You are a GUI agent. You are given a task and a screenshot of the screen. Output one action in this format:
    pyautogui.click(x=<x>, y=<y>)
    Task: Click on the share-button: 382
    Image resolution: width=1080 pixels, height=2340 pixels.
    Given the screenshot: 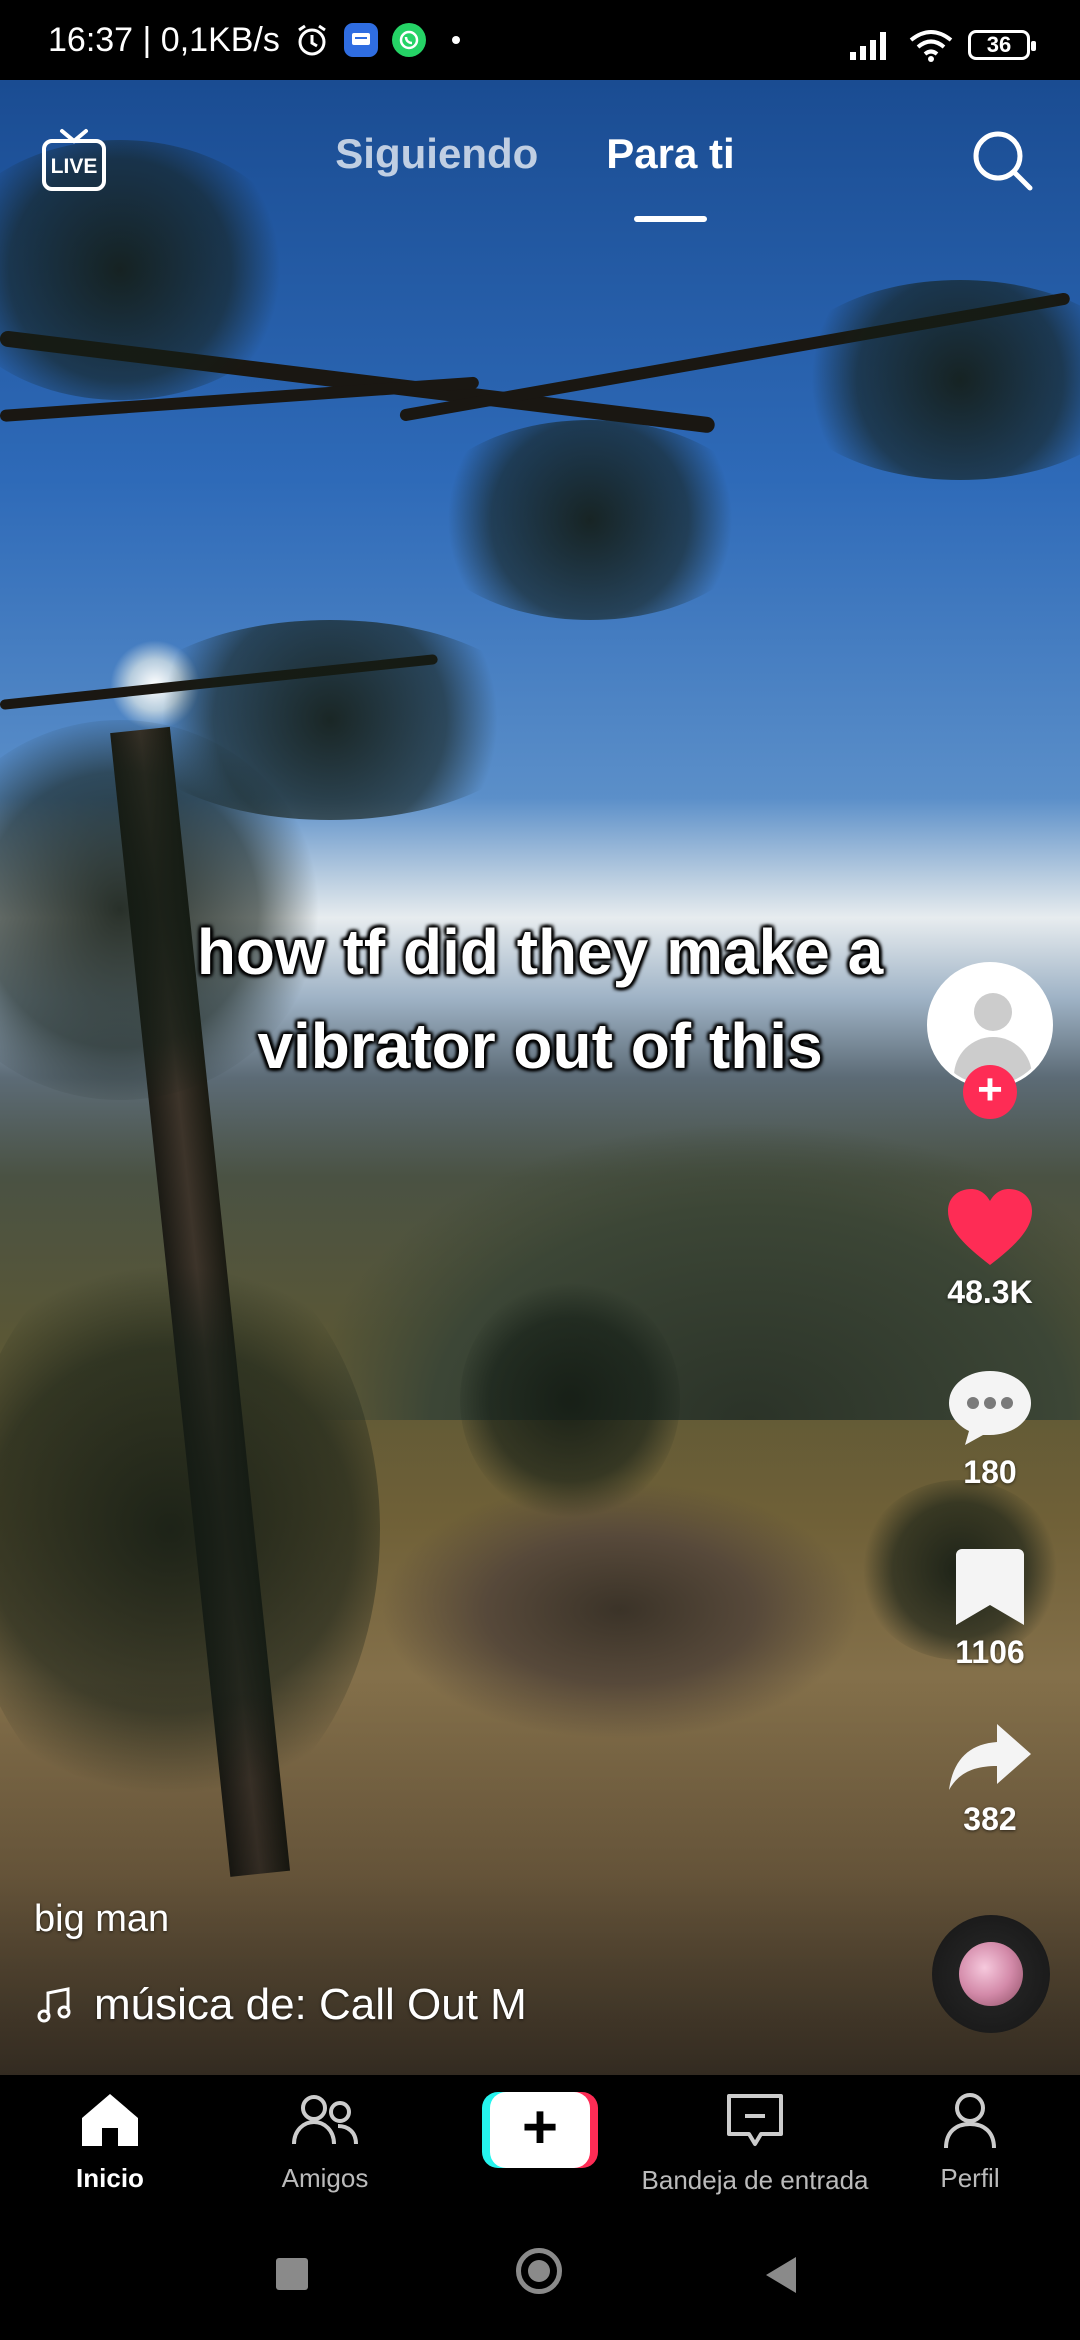 What is the action you would take?
    pyautogui.click(x=990, y=1779)
    